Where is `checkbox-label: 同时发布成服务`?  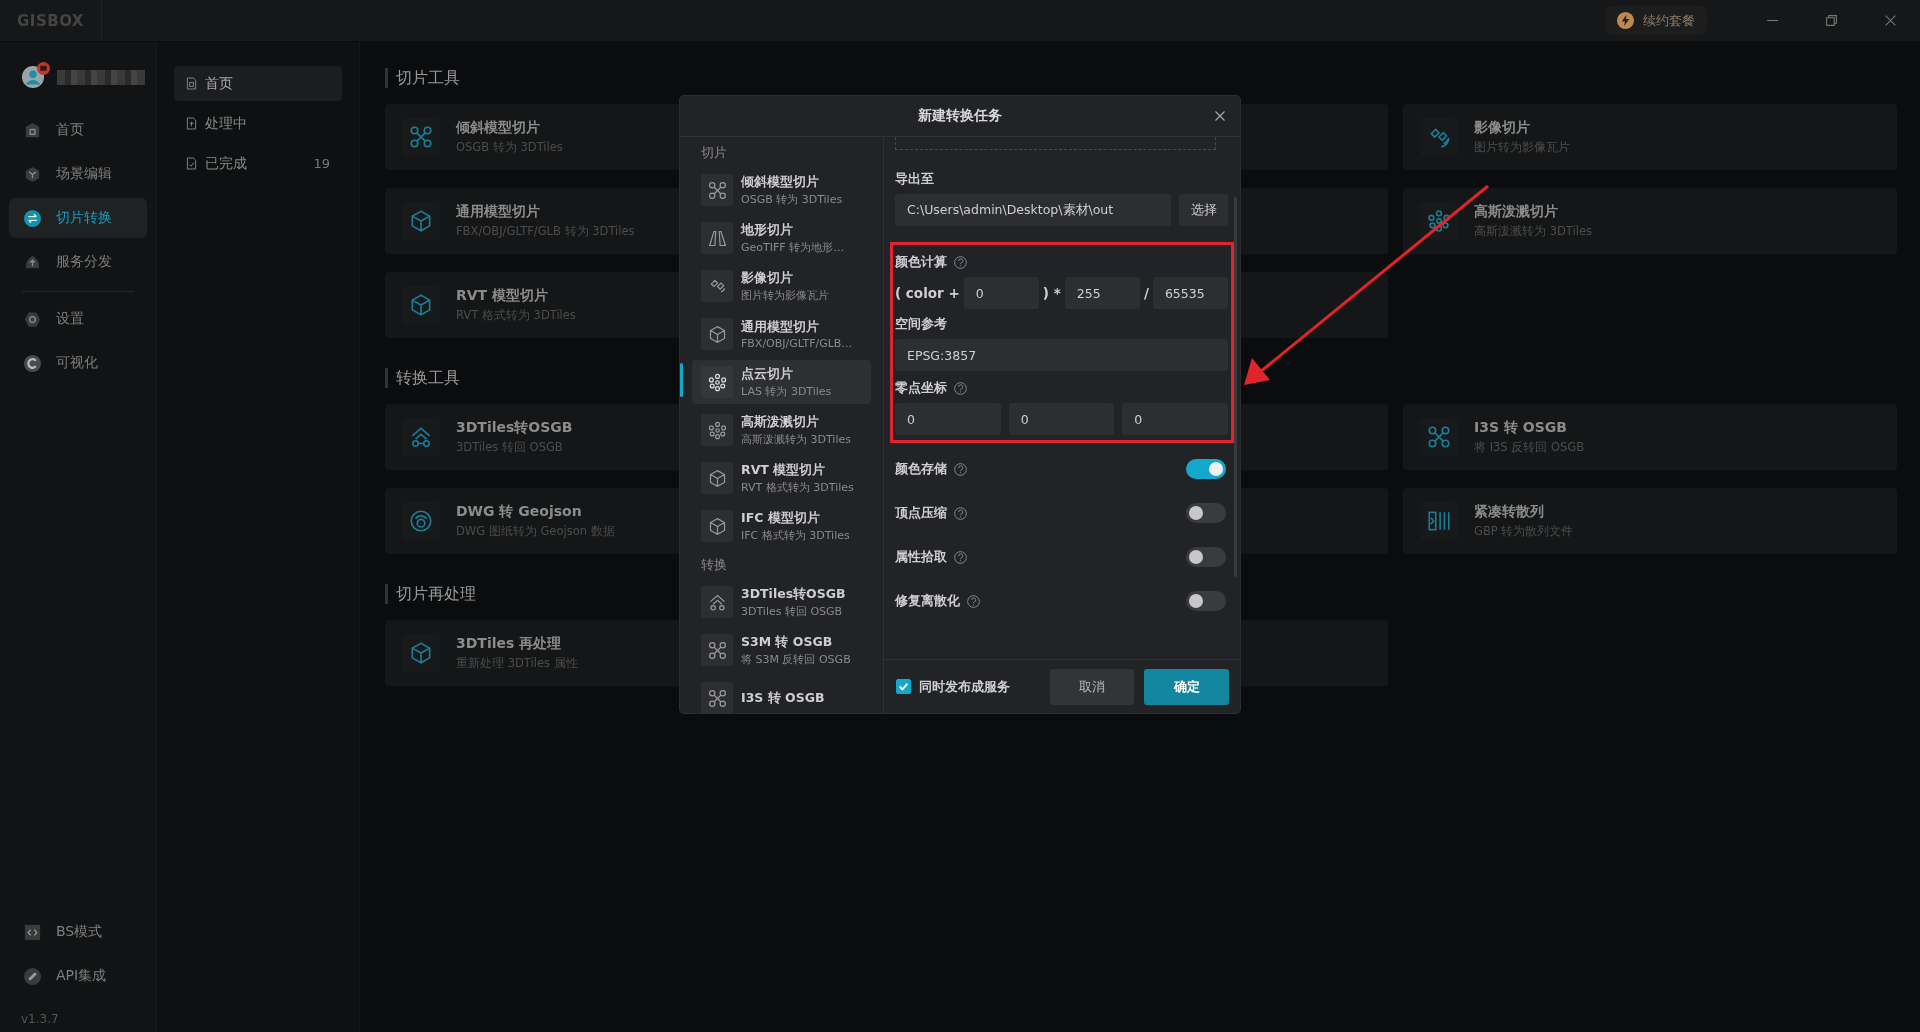
checkbox-label: 同时发布成服务 is located at coordinates (964, 686).